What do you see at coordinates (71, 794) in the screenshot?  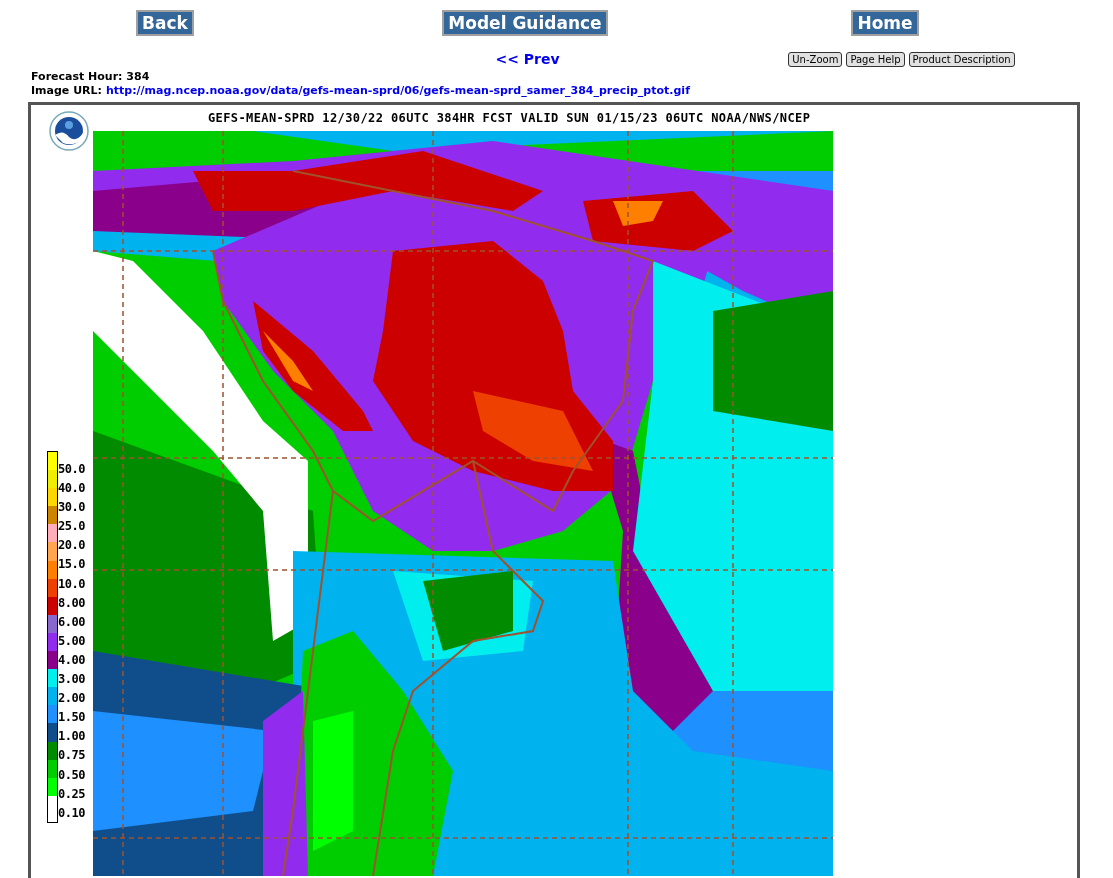 I see `legend-label: 0.25` at bounding box center [71, 794].